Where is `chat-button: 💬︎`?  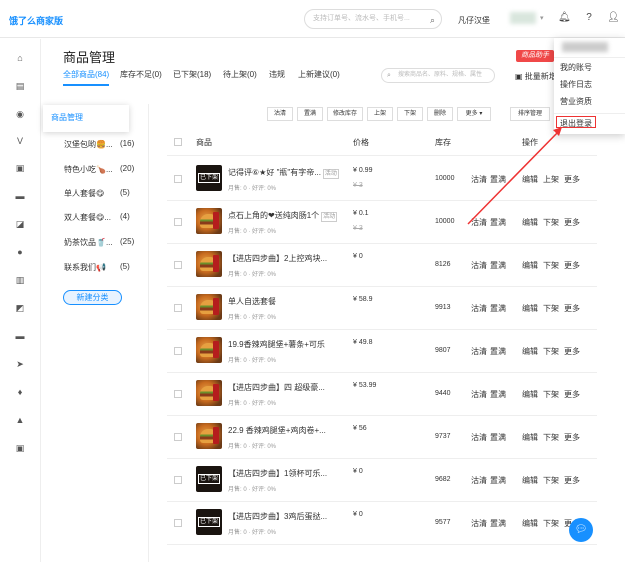
chat-button: 💬︎ is located at coordinates (581, 530).